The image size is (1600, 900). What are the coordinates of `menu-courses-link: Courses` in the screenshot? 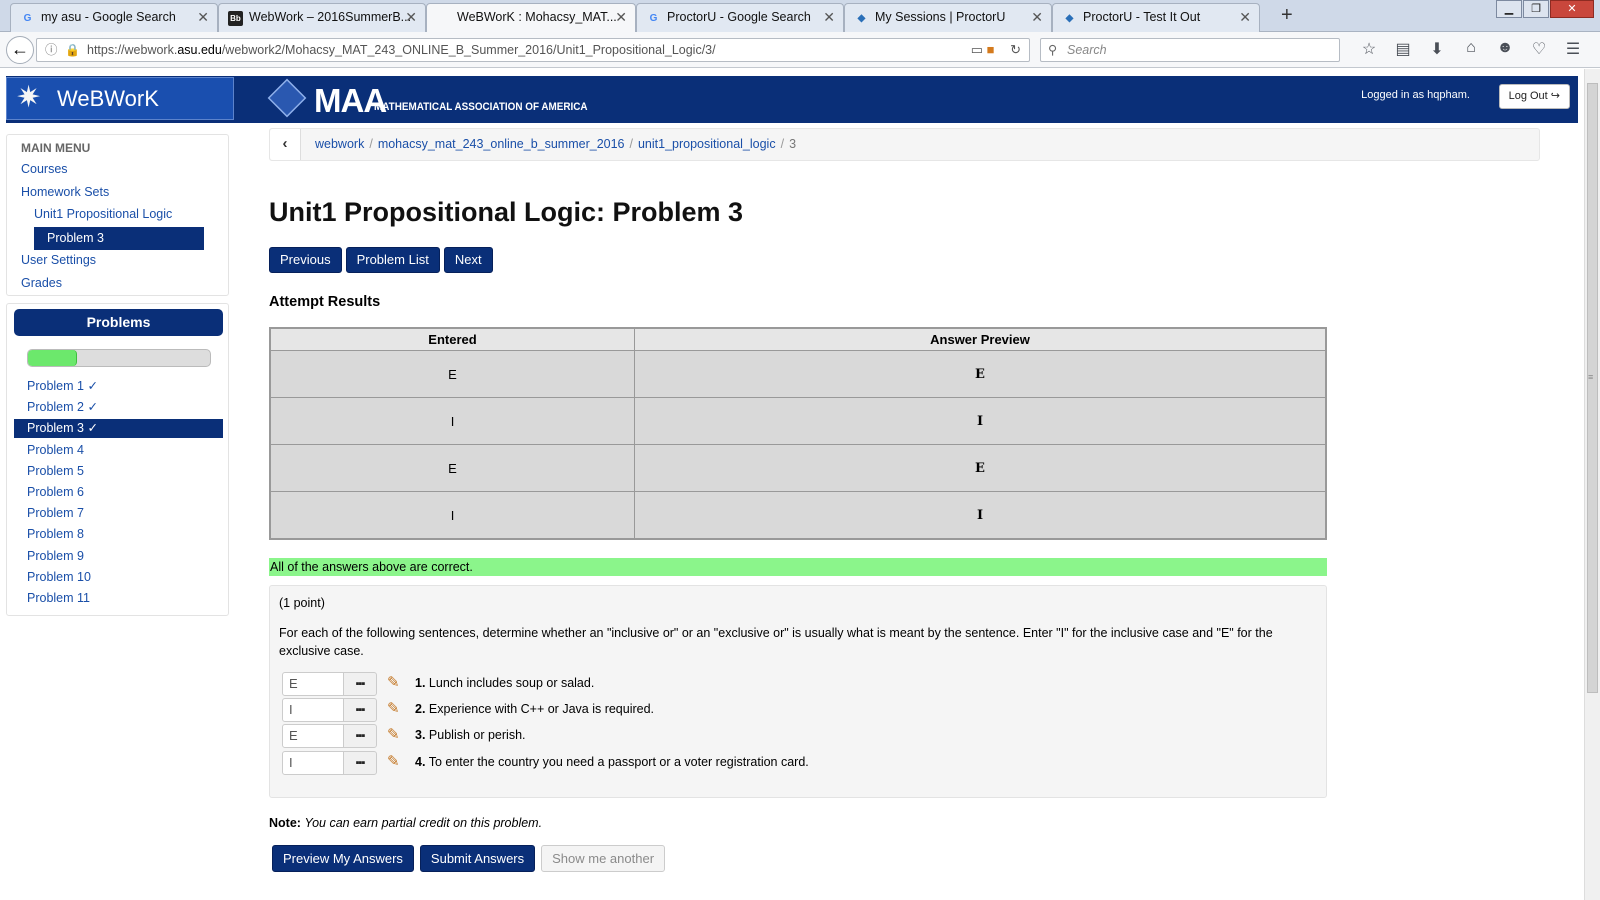 It's located at (44, 169).